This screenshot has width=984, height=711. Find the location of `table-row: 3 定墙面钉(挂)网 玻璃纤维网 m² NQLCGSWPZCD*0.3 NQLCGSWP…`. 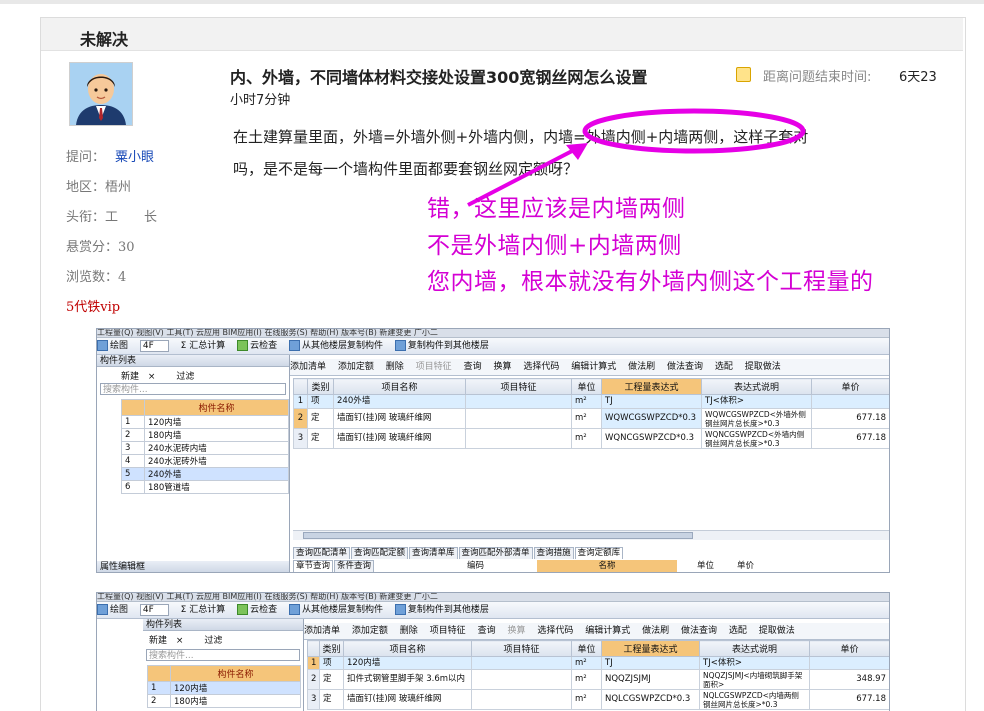

table-row: 3 定墙面钉(挂)网 玻璃纤维网 m² NQLCGSWPZCD*0.3 NQLCGSWP… is located at coordinates (598, 699).